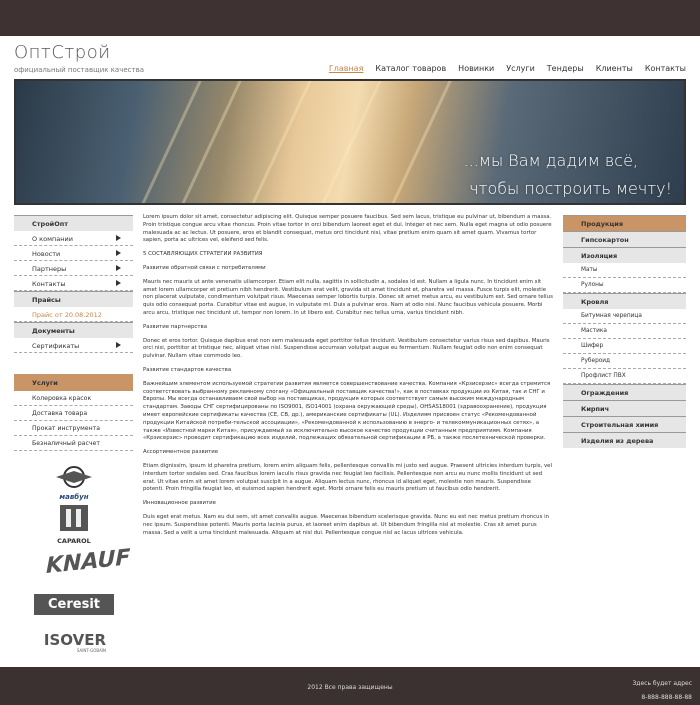 Image resolution: width=700 pixels, height=705 pixels. I want to click on footer-copyright: 2012 Все права защищены, so click(350, 687).